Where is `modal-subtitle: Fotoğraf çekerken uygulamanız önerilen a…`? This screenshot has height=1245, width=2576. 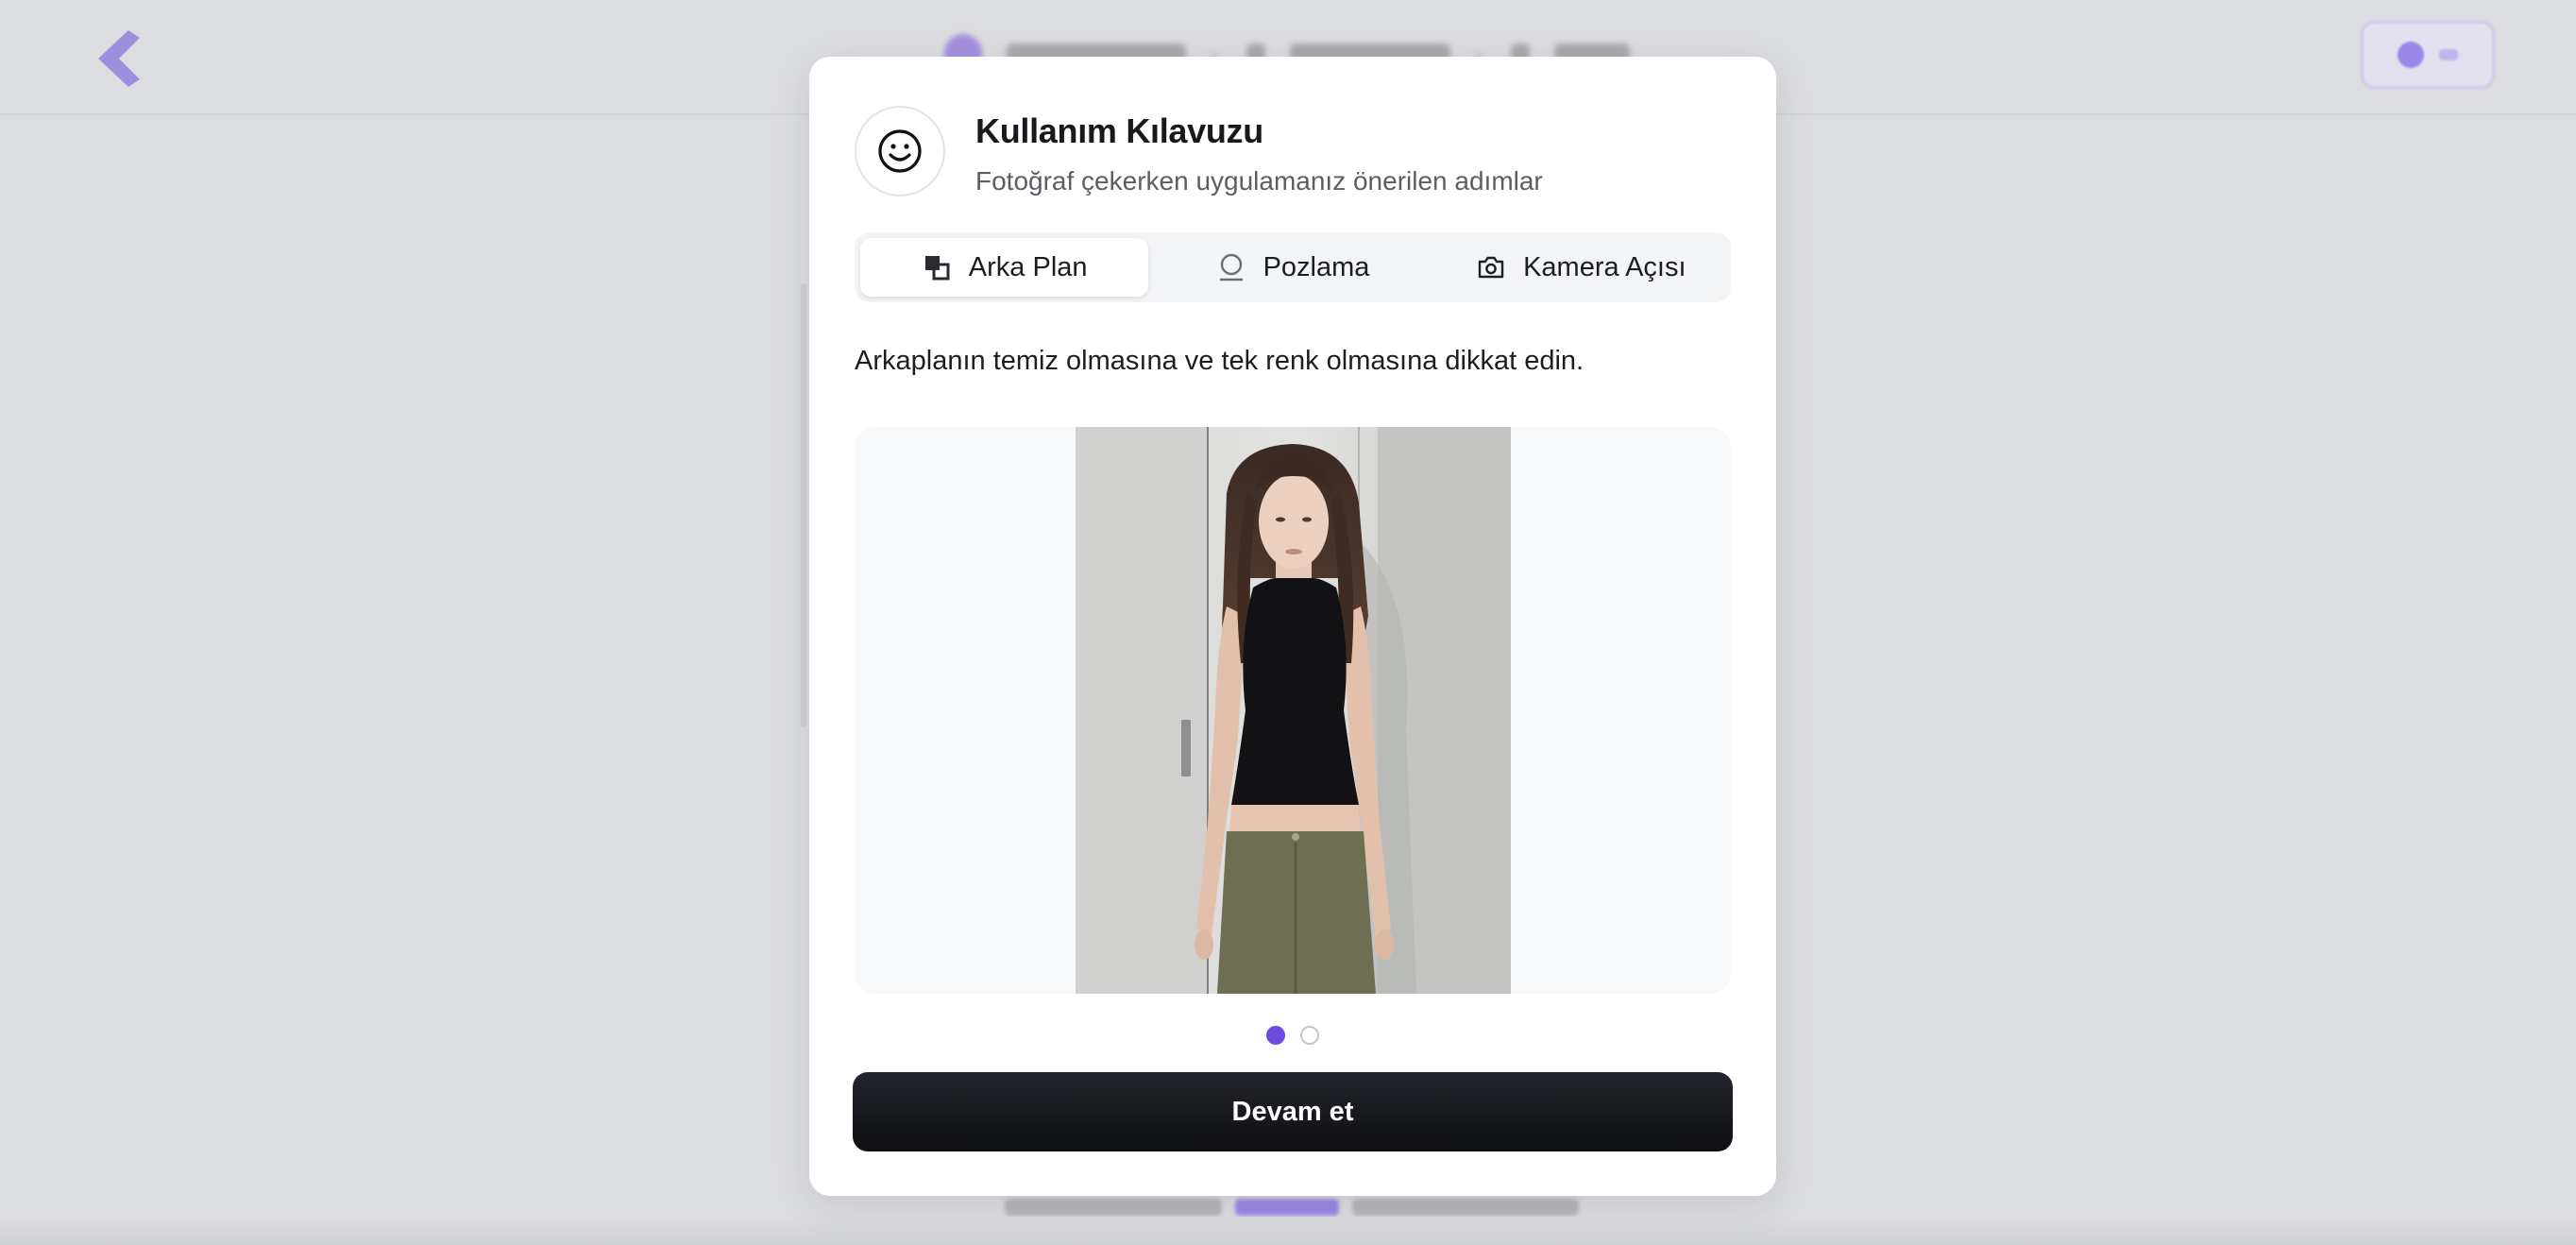
modal-subtitle: Fotoğraf çekerken uygulamanız önerilen a… is located at coordinates (1259, 181).